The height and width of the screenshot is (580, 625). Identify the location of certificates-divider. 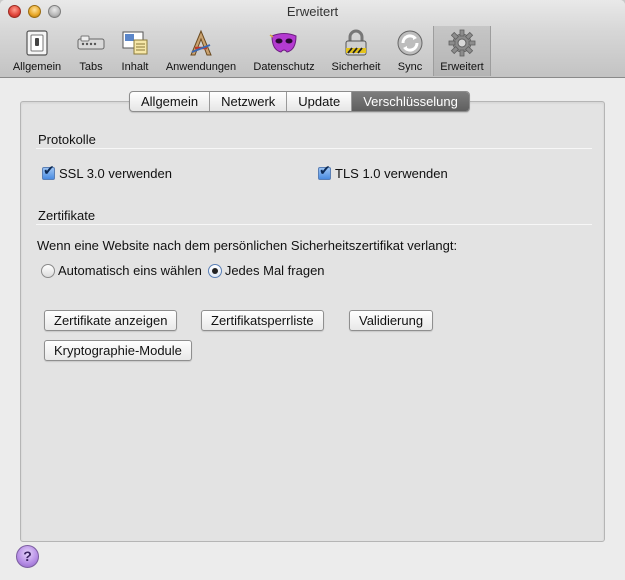
(314, 224).